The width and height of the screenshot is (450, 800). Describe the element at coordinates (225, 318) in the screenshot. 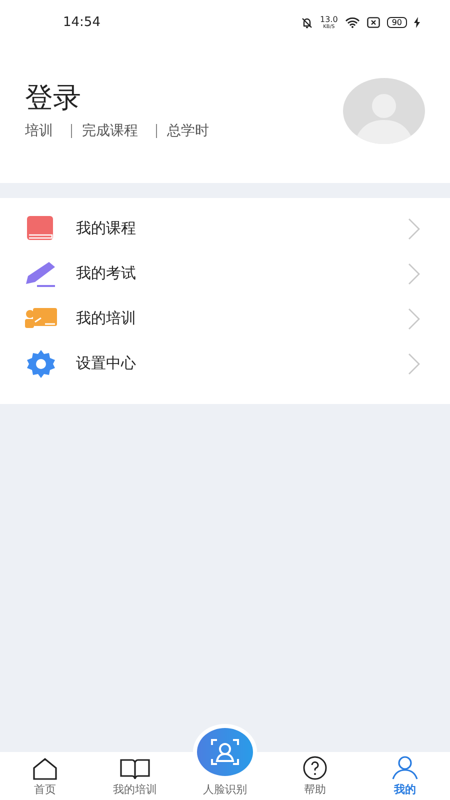

I see `menu-item: 我的培训` at that location.